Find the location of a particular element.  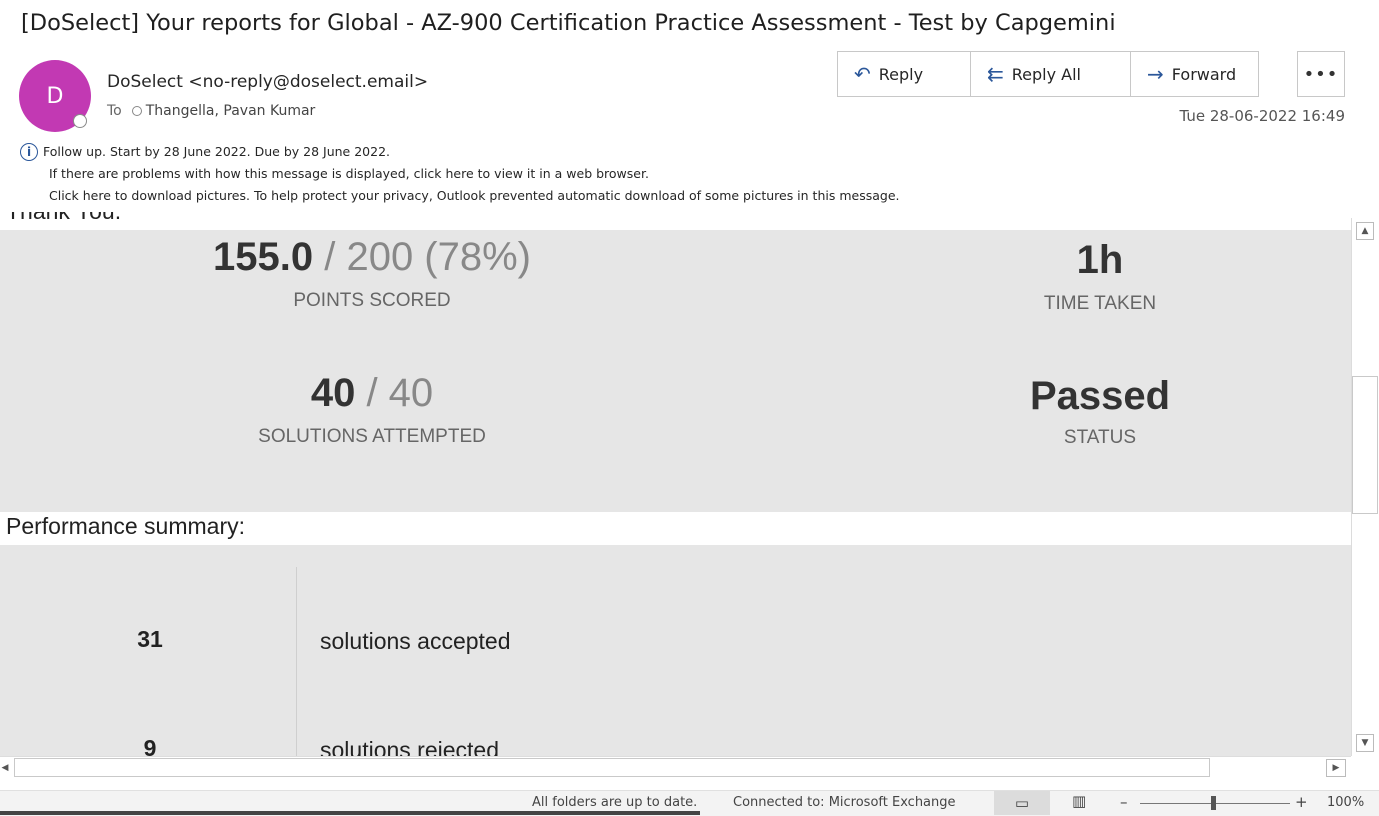

reply-all-label: Reply All is located at coordinates (1046, 74).